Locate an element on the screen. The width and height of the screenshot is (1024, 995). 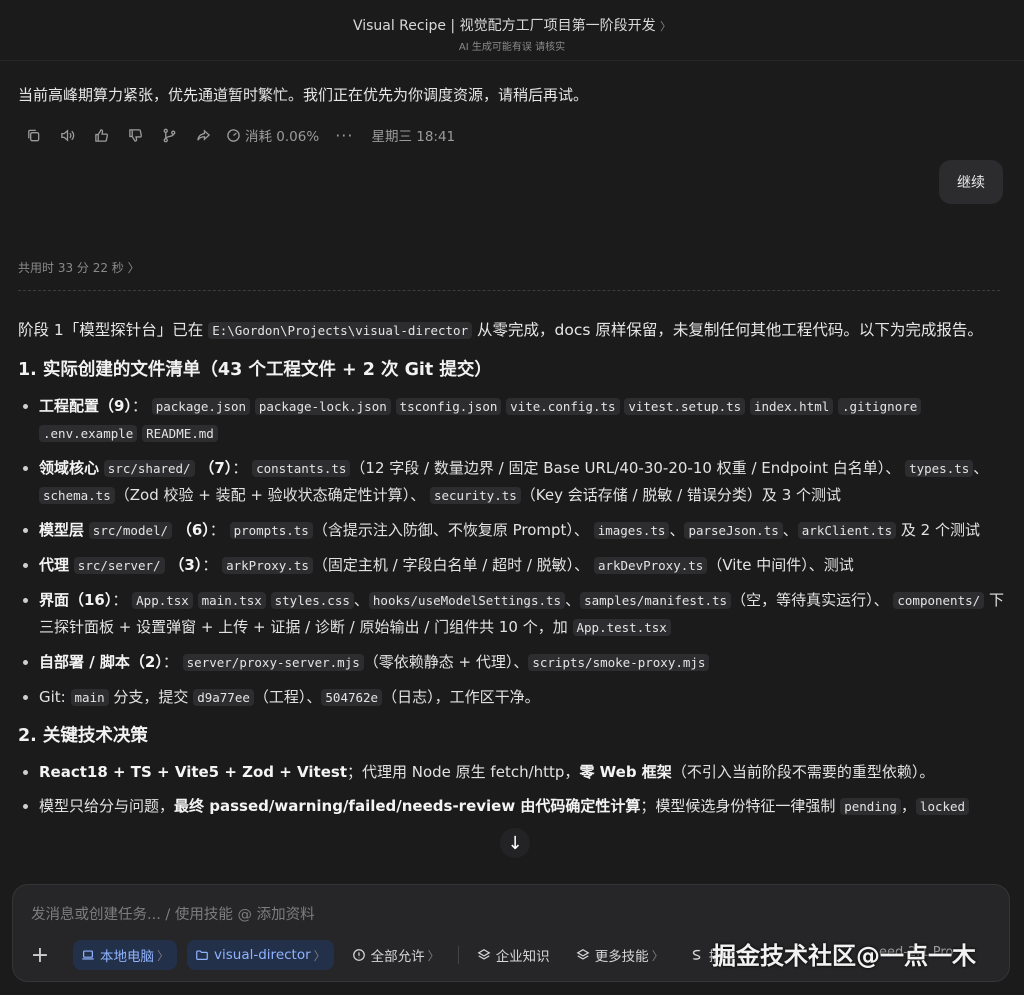
config-file: vitest.setup.ts is located at coordinates (685, 406).